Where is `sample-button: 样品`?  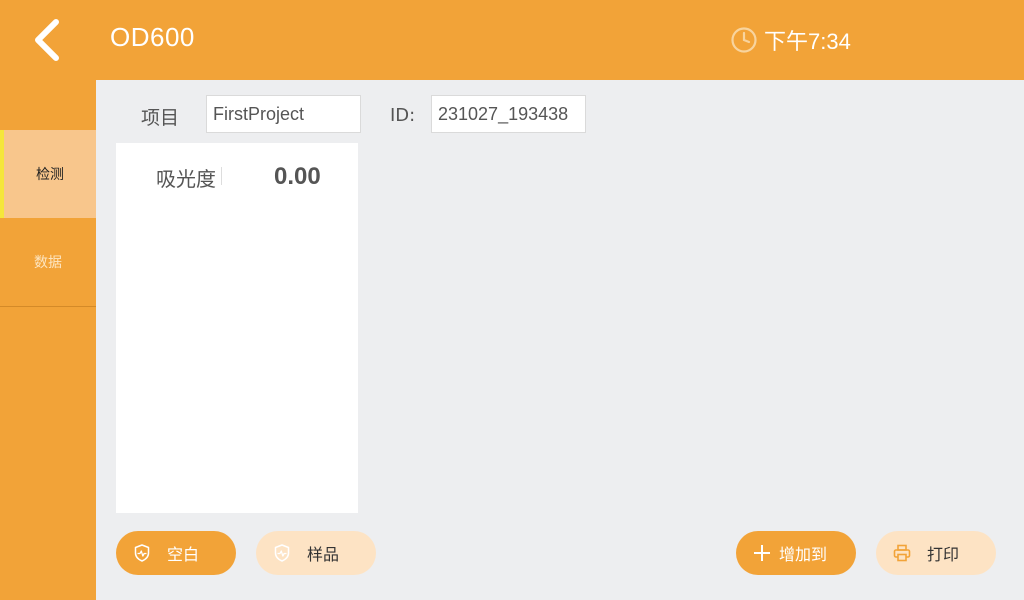
sample-button: 样品 is located at coordinates (316, 553).